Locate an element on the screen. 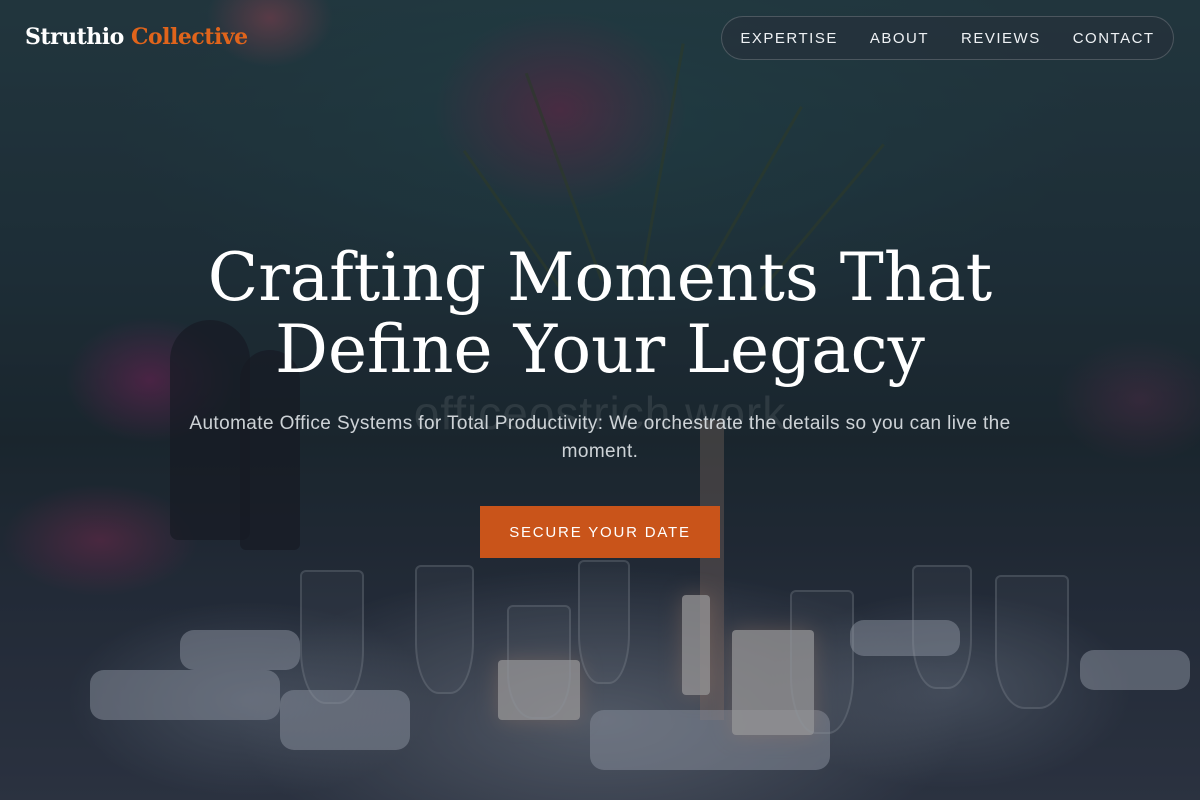  nav-link-reviews: REVIEWS is located at coordinates (1001, 38).